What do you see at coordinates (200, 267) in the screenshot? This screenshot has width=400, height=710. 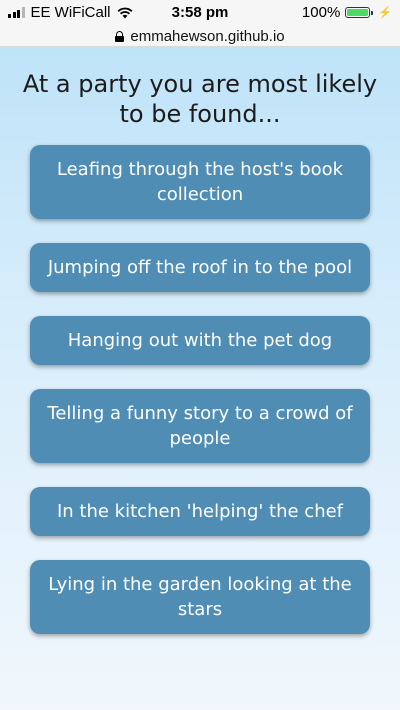 I see `answer-button-pool: Jumping off the roof in to the pool` at bounding box center [200, 267].